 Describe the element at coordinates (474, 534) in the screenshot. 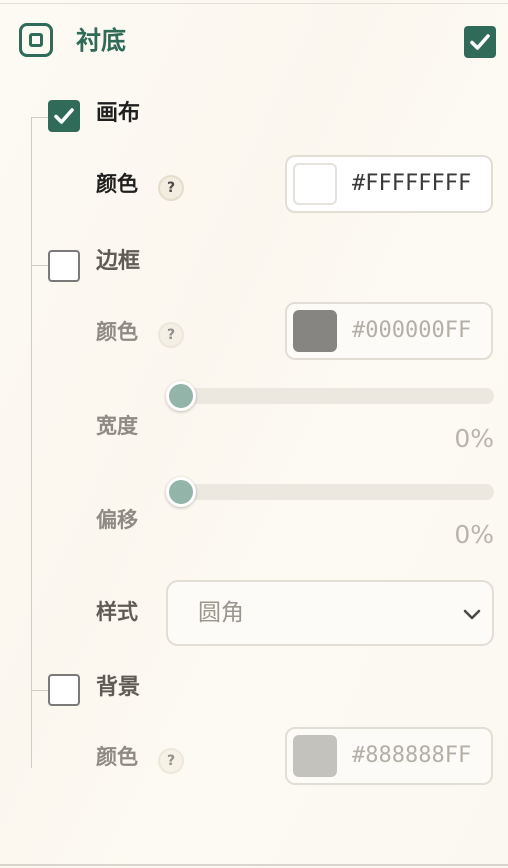

I see `border-offset-value: 0%` at that location.